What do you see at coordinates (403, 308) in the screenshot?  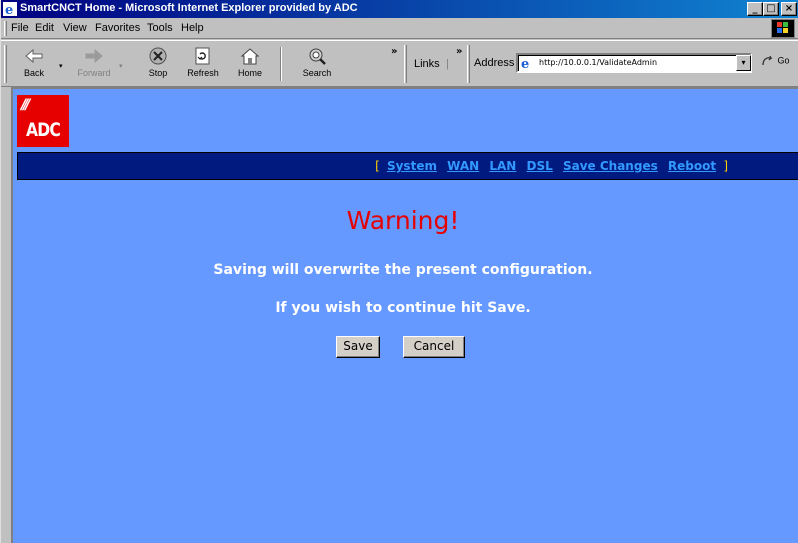 I see `continue-message: If you wish to continue hit Save.` at bounding box center [403, 308].